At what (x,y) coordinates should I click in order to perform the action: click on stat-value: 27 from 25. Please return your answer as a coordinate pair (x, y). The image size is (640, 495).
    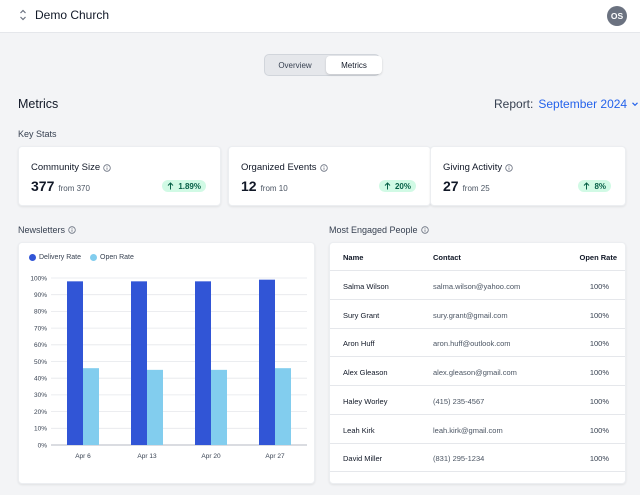
    Looking at the image, I should click on (466, 186).